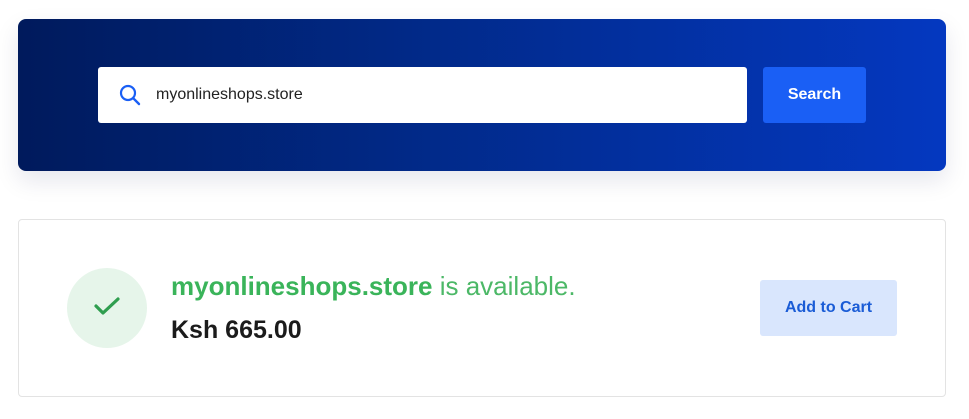 The width and height of the screenshot is (969, 419). I want to click on search-icon, so click(130, 95).